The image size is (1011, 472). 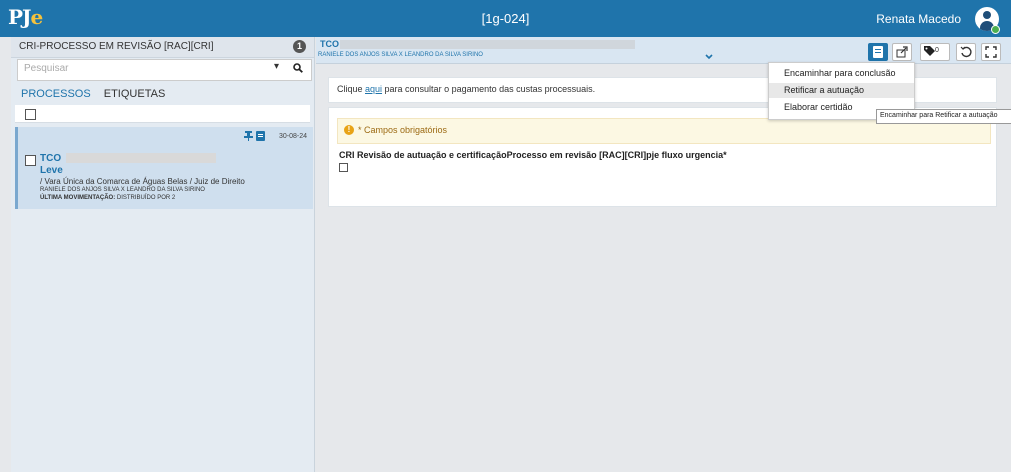 I want to click on tooltip-text: Encaminhar para Retificar a autuação, so click(x=939, y=115).